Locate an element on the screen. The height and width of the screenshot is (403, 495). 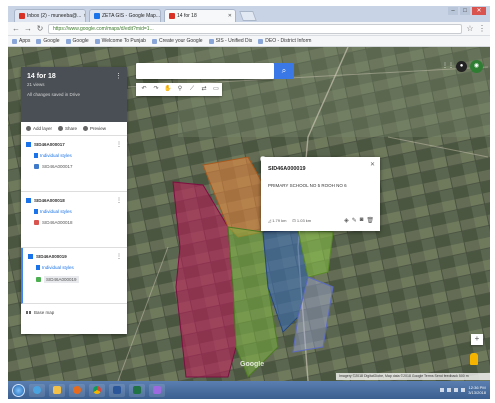
chevron-down-icon is located at coordinates (28, 312).